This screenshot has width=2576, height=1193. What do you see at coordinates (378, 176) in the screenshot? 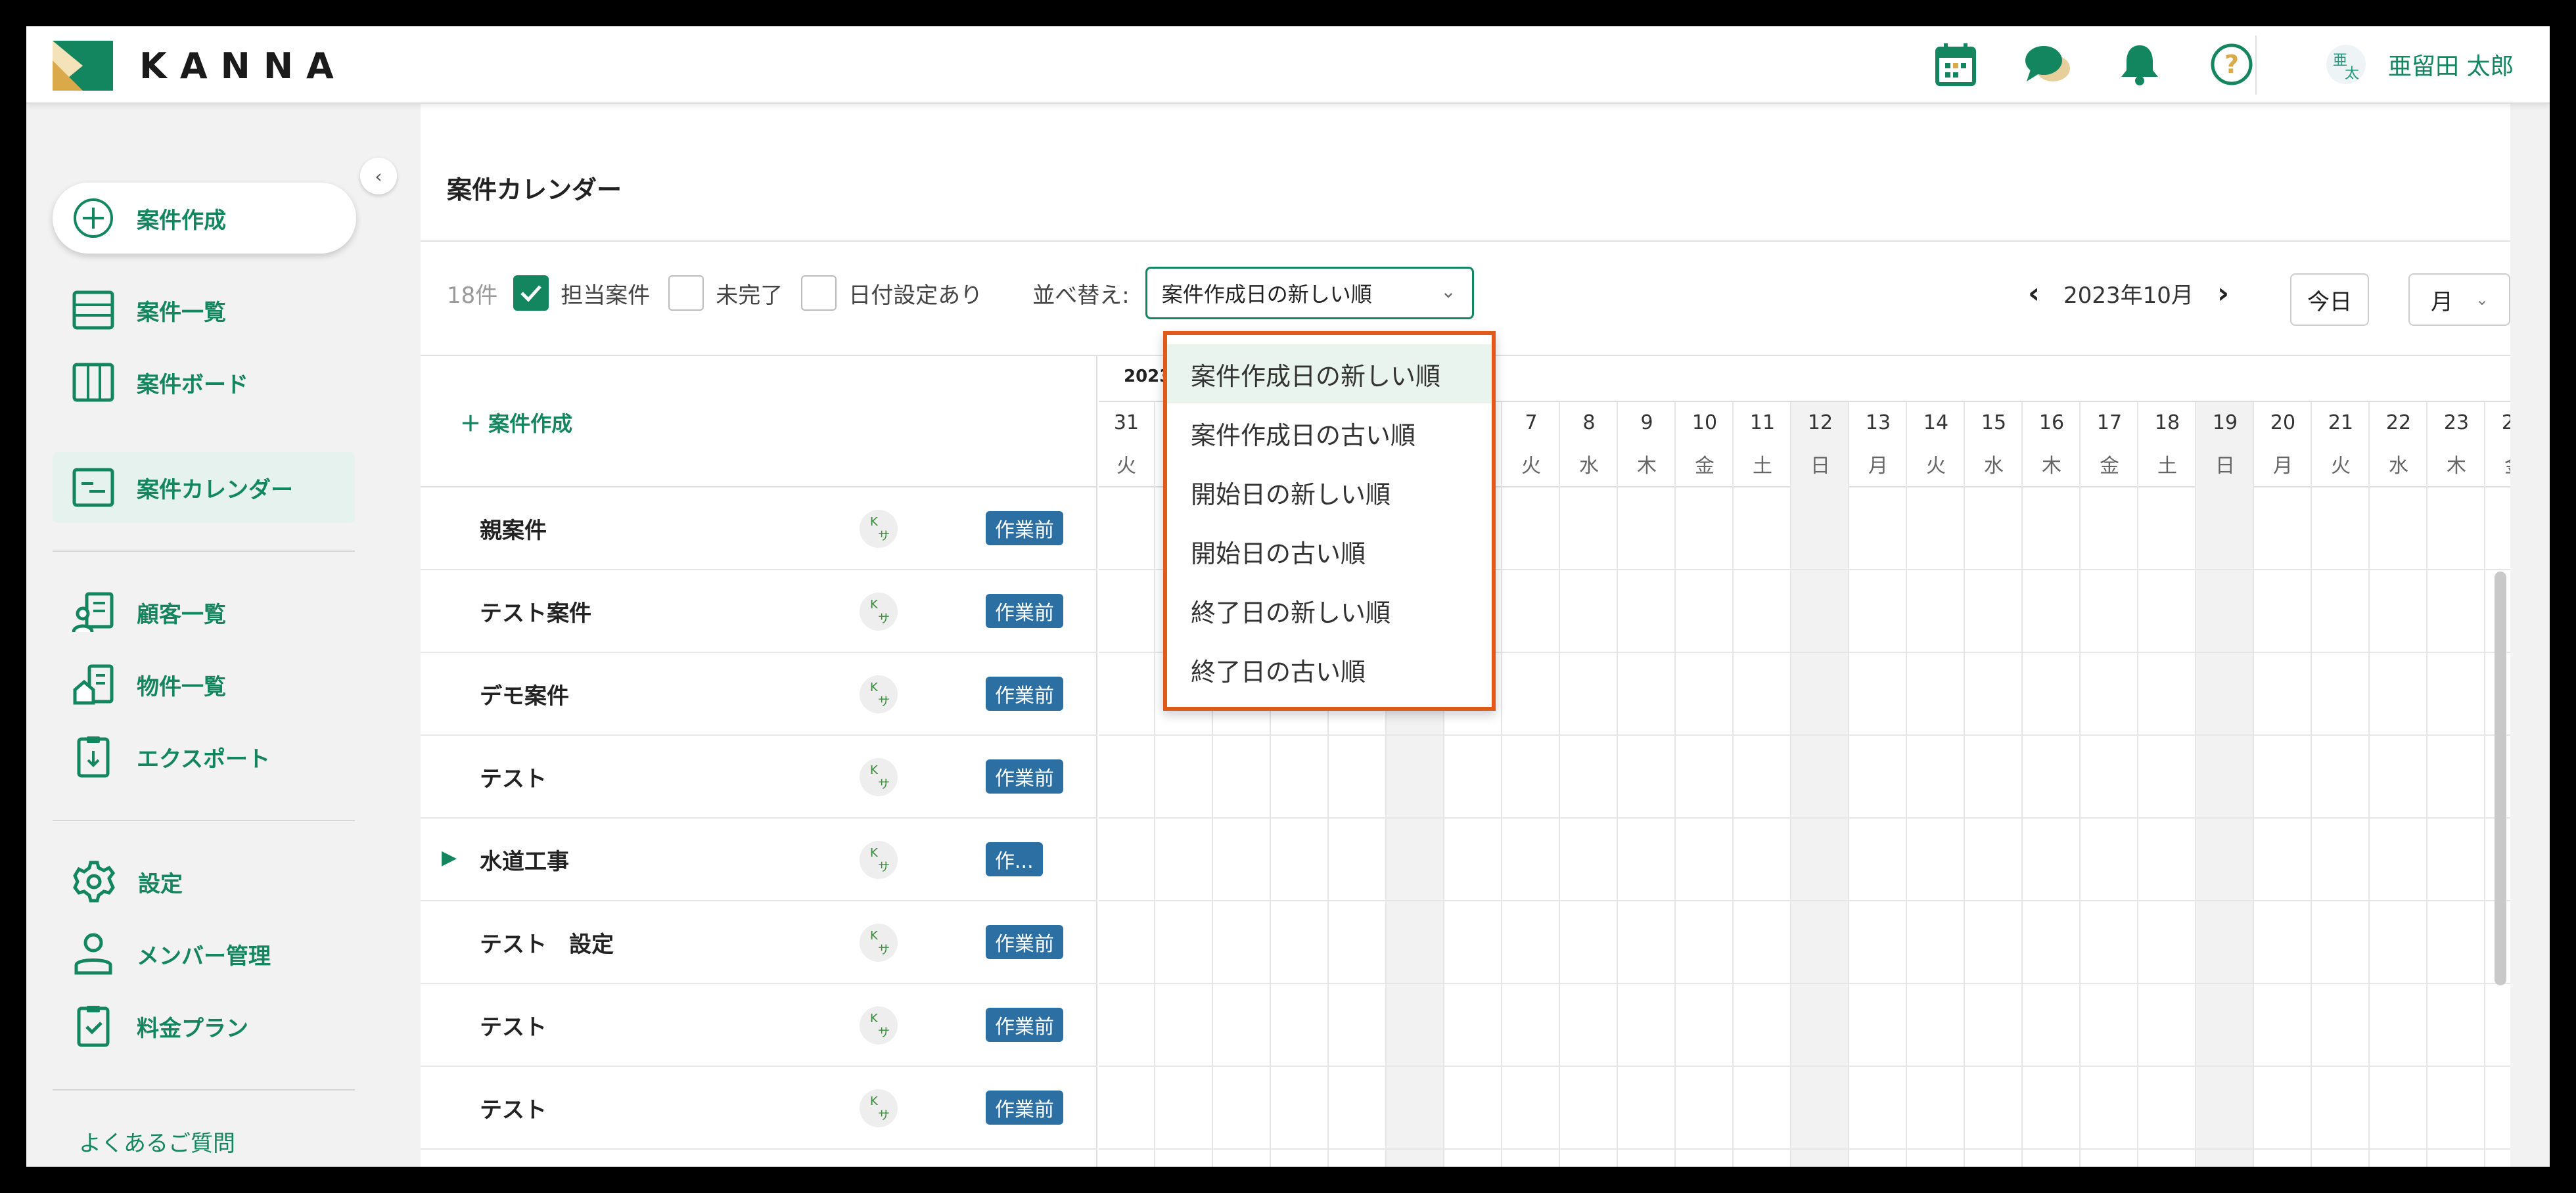
I see `sidebar-collapse-button: ‹` at bounding box center [378, 176].